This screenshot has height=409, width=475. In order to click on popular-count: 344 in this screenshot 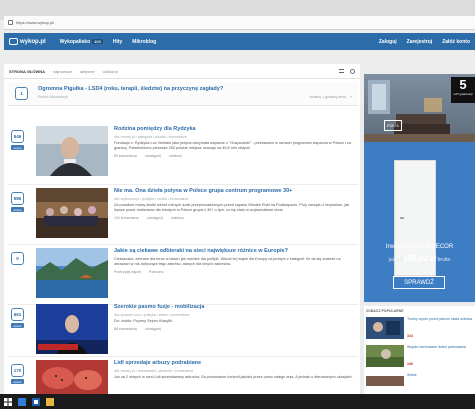, I will do `click(410, 336)`.